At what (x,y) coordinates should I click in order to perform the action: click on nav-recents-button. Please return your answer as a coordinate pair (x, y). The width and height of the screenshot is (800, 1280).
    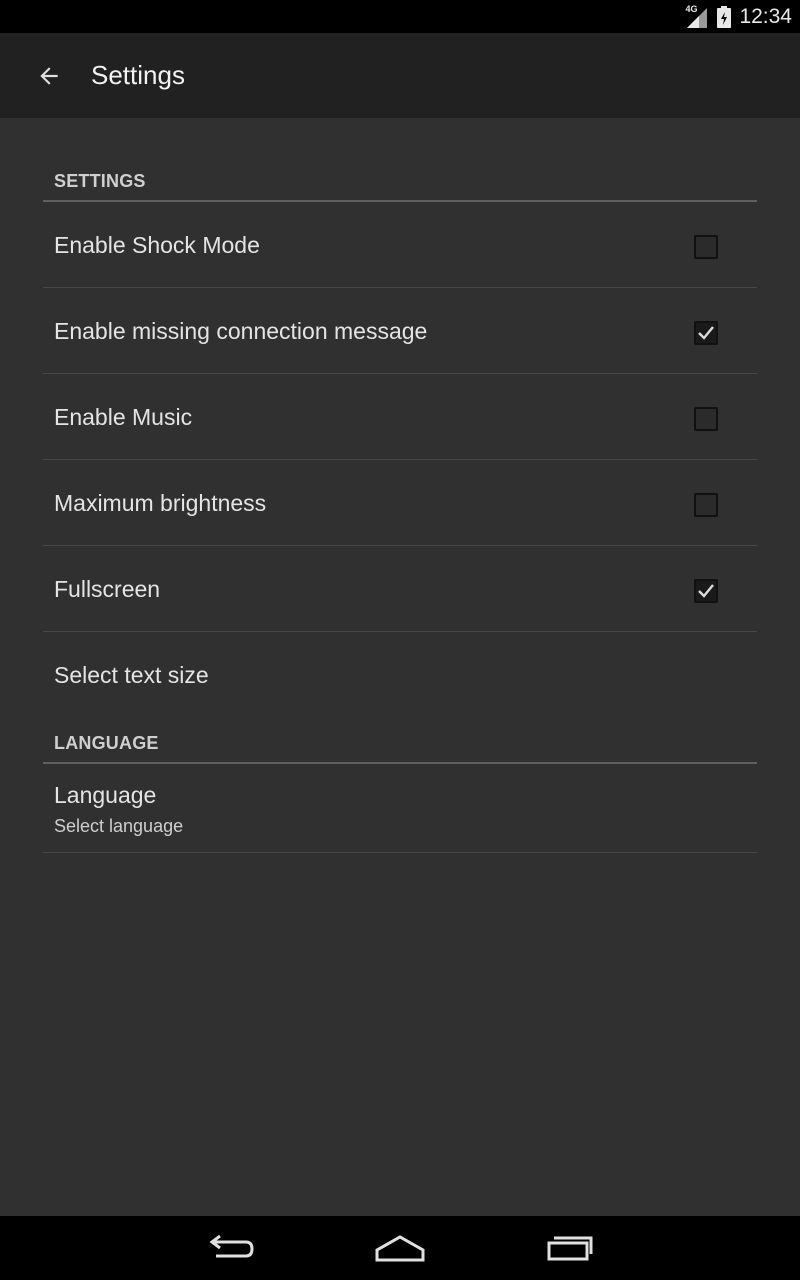
    Looking at the image, I should click on (570, 1248).